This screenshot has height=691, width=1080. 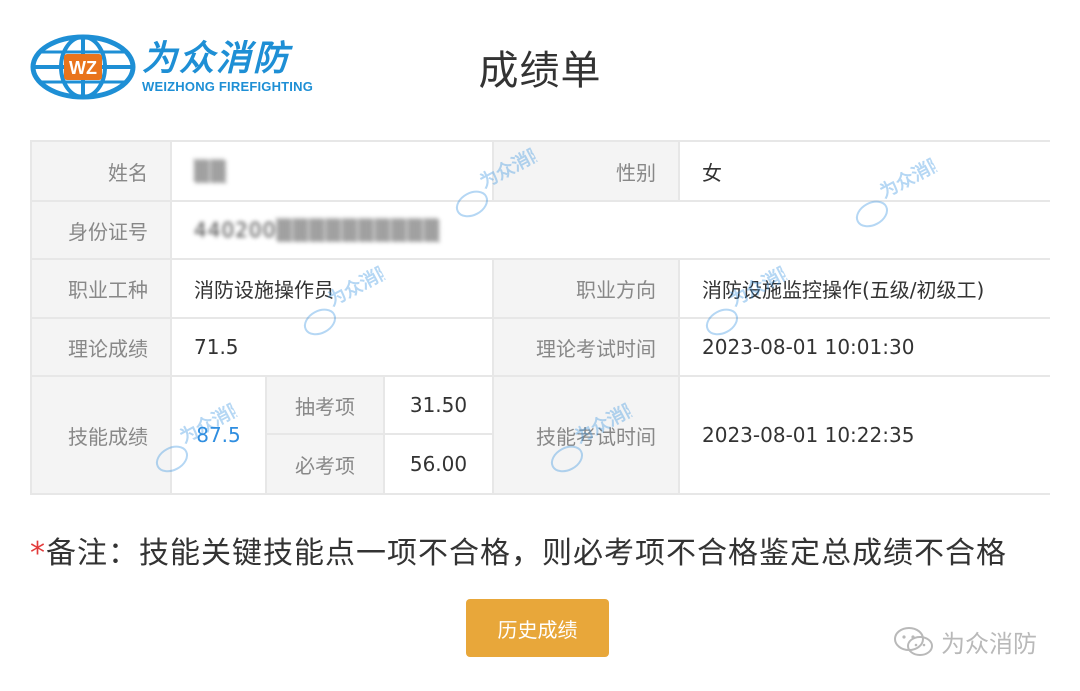 I want to click on id-value: 440200▒▒▒▒▒▒▒▒▒▒, so click(x=611, y=231).